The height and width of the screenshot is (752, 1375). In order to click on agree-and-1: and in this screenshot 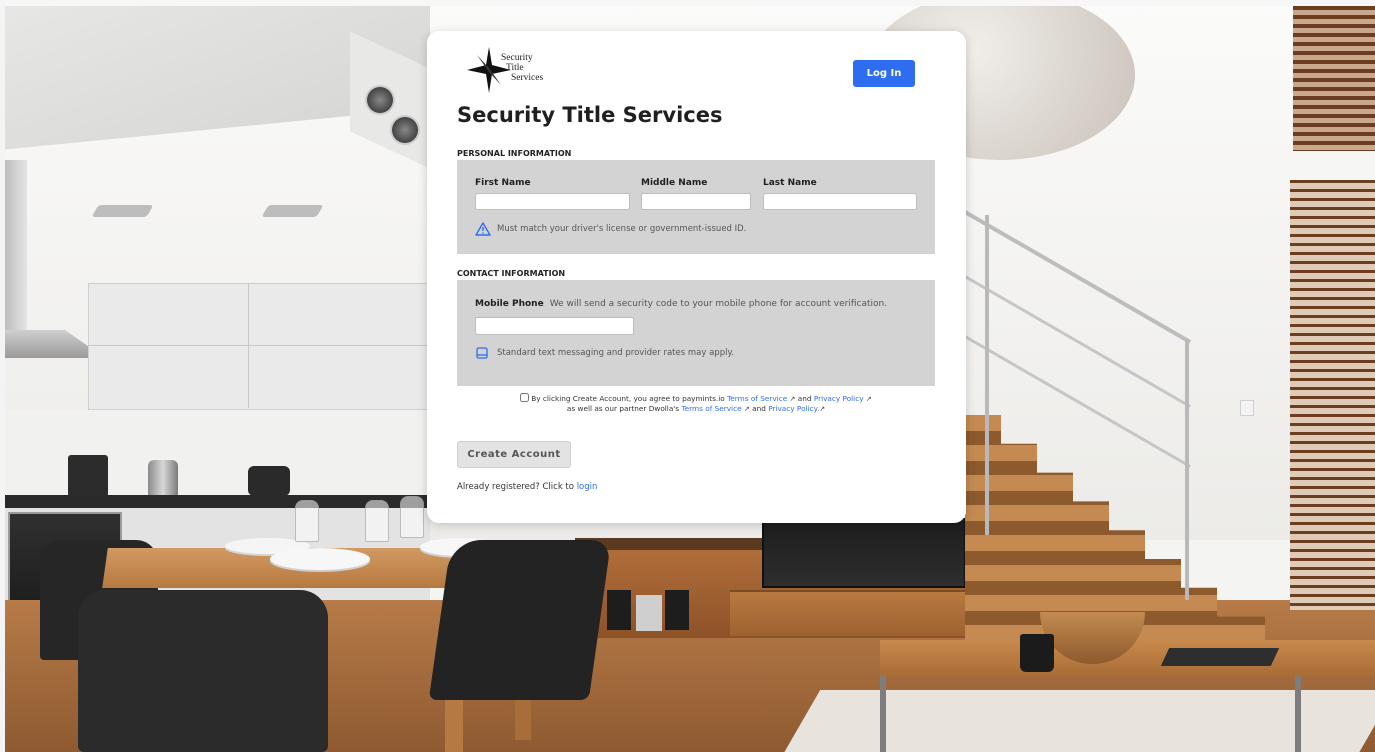, I will do `click(804, 398)`.